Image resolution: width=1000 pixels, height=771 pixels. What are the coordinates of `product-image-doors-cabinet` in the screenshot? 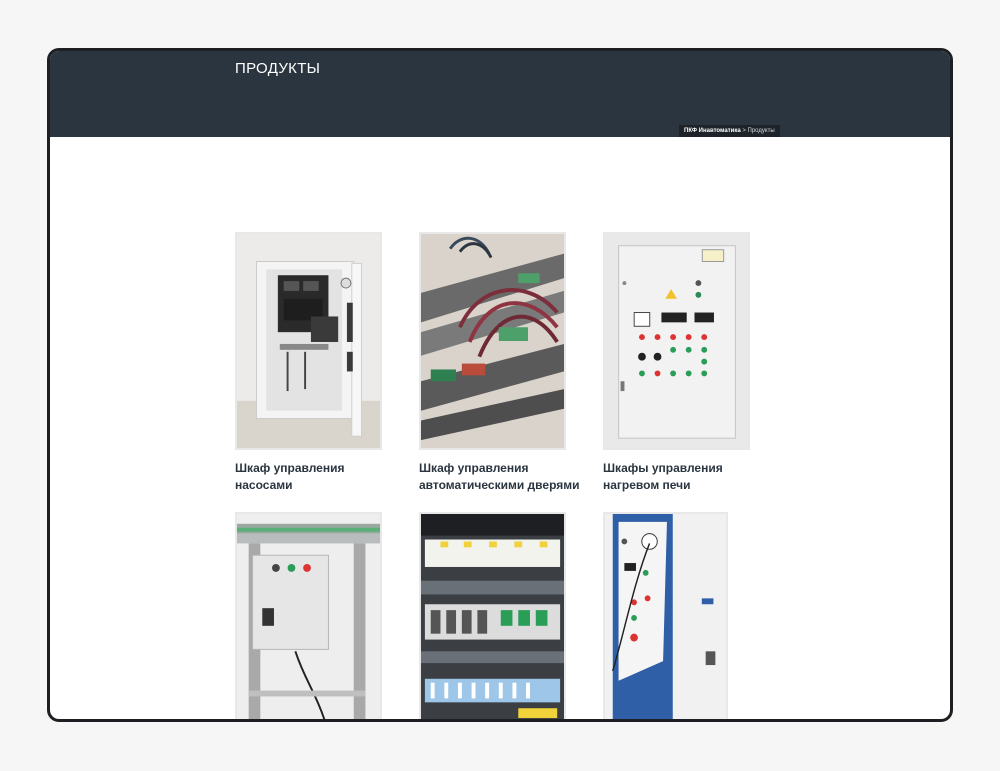 It's located at (492, 341).